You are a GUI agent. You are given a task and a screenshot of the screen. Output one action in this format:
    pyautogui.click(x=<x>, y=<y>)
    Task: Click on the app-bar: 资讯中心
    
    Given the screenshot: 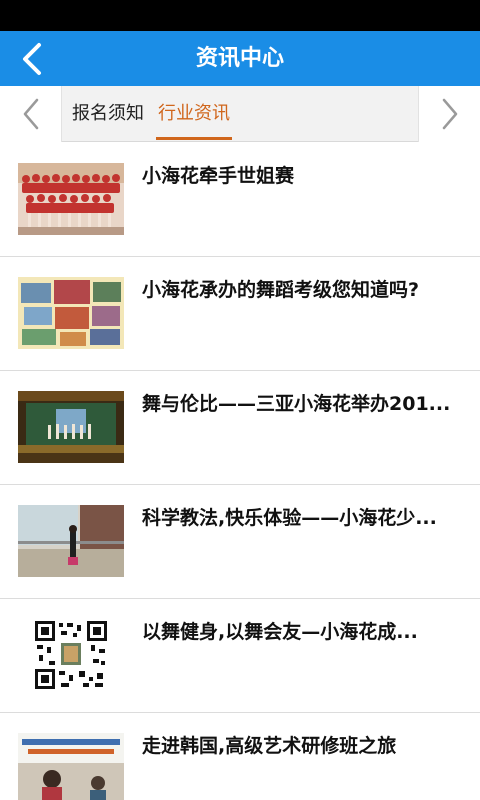 What is the action you would take?
    pyautogui.click(x=240, y=58)
    